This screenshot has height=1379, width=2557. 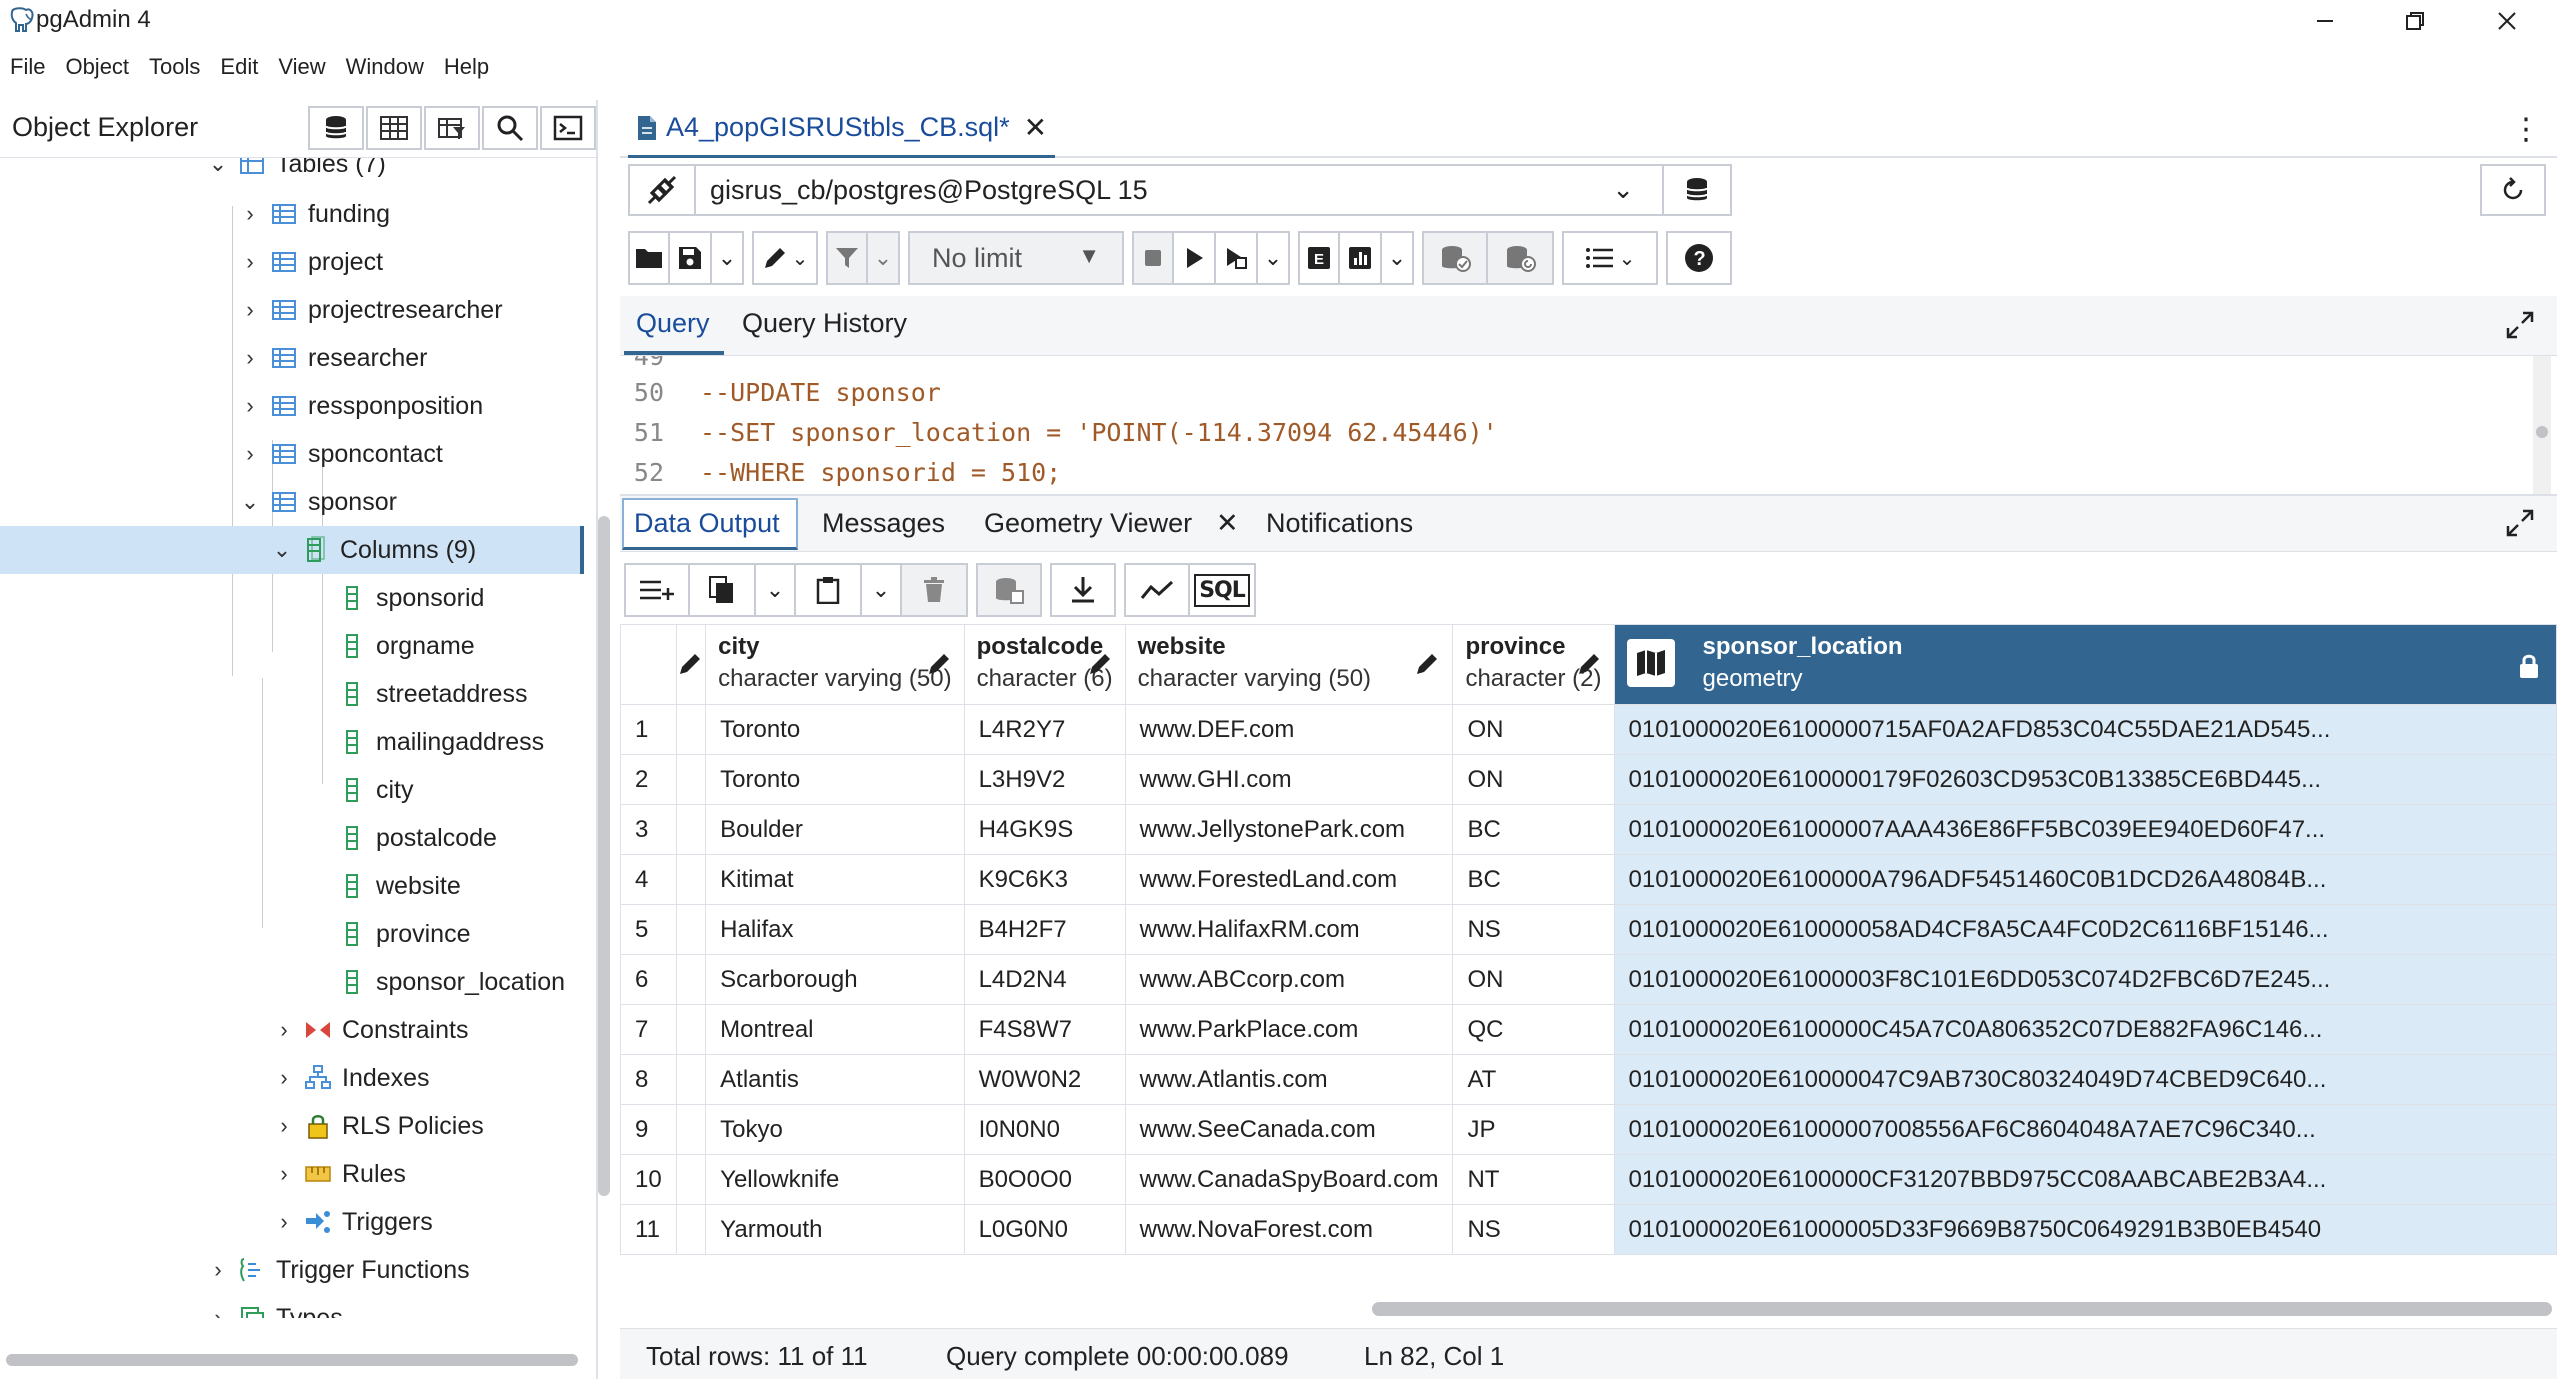 I want to click on filter-options-dropdown: ⌄, so click(x=884, y=258).